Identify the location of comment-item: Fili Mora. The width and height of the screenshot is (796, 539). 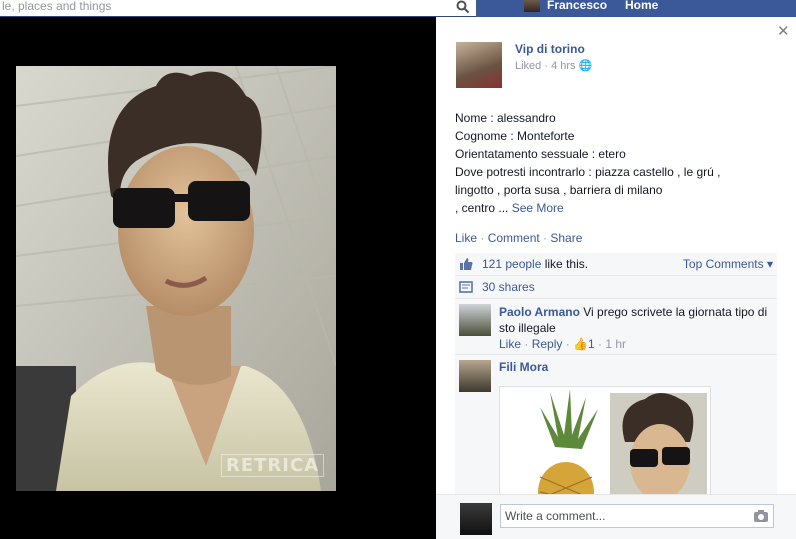
(616, 426).